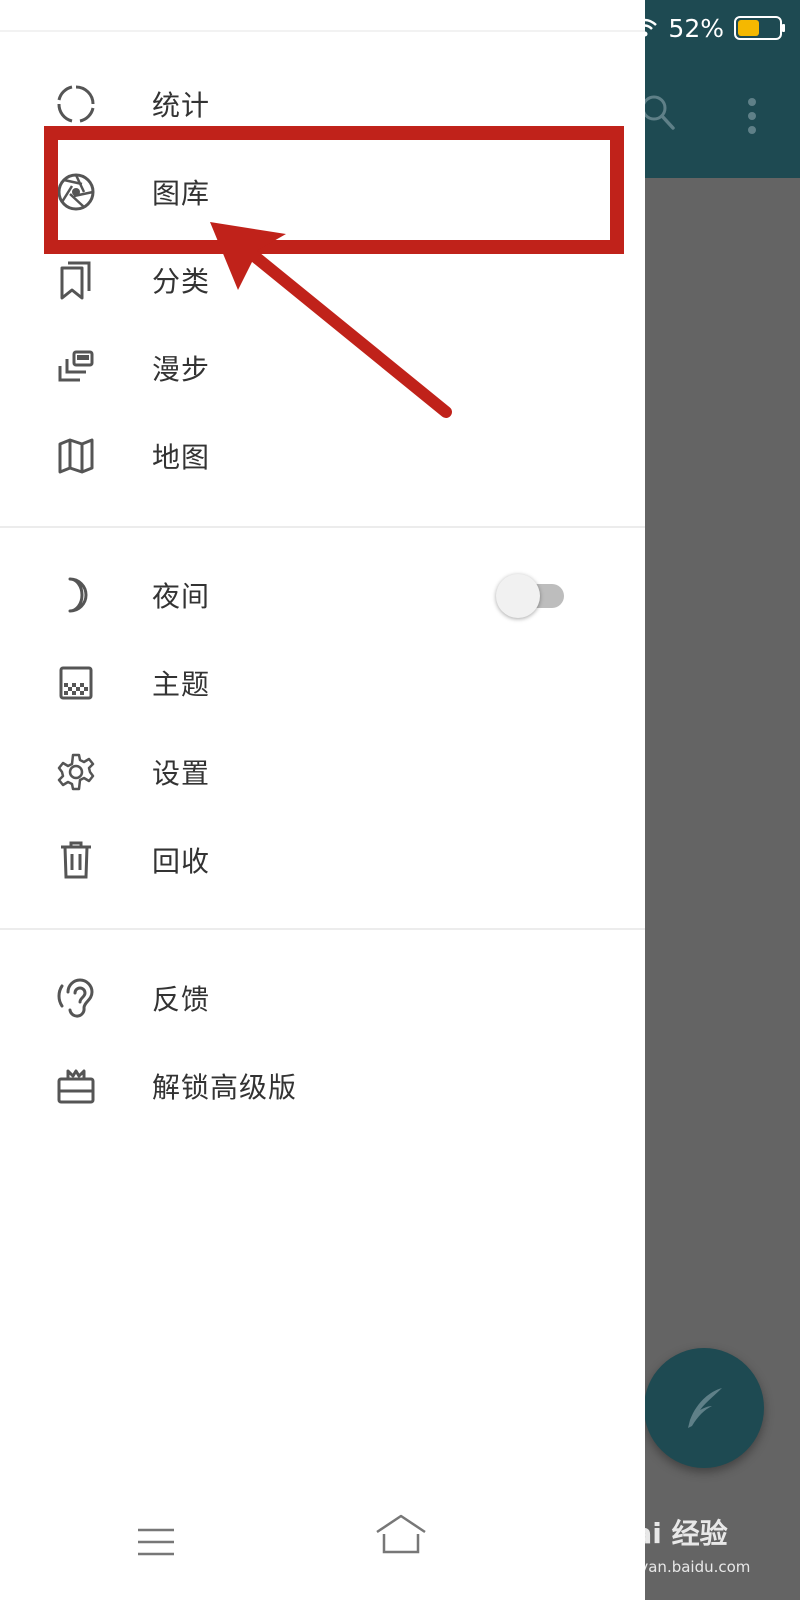 This screenshot has width=800, height=1600. What do you see at coordinates (76, 860) in the screenshot?
I see `trash-icon` at bounding box center [76, 860].